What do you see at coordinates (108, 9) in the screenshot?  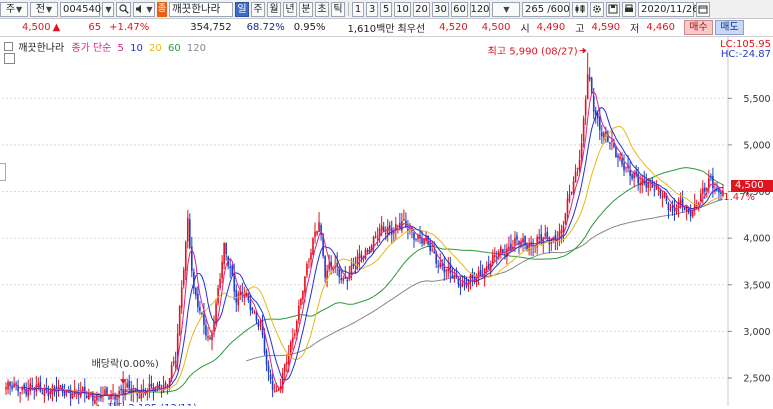 I see `stock-code-dropdown-button: ▼` at bounding box center [108, 9].